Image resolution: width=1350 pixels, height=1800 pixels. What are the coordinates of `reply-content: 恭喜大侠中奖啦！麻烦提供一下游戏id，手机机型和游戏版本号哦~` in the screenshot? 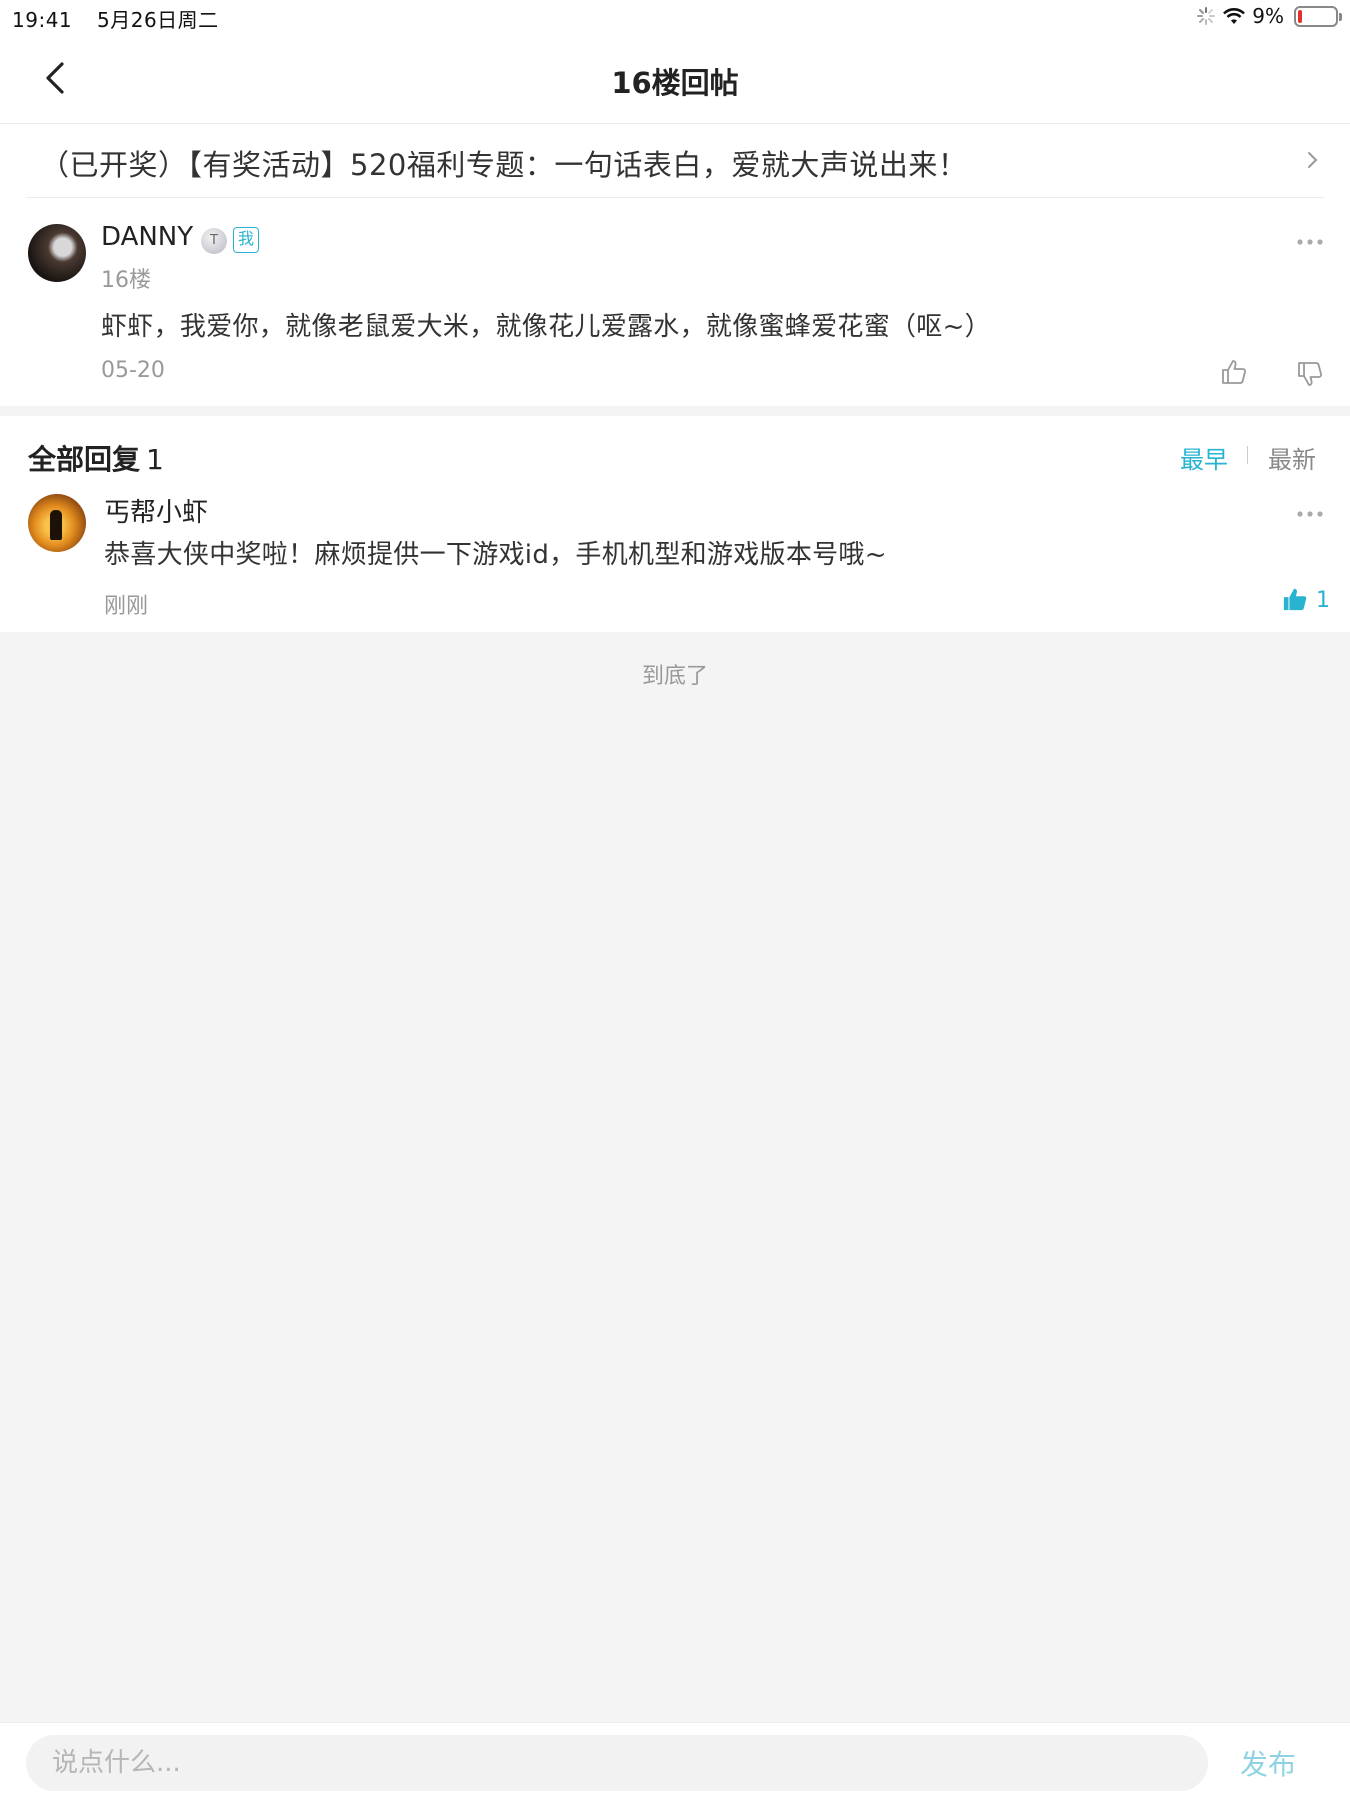 It's located at (495, 555).